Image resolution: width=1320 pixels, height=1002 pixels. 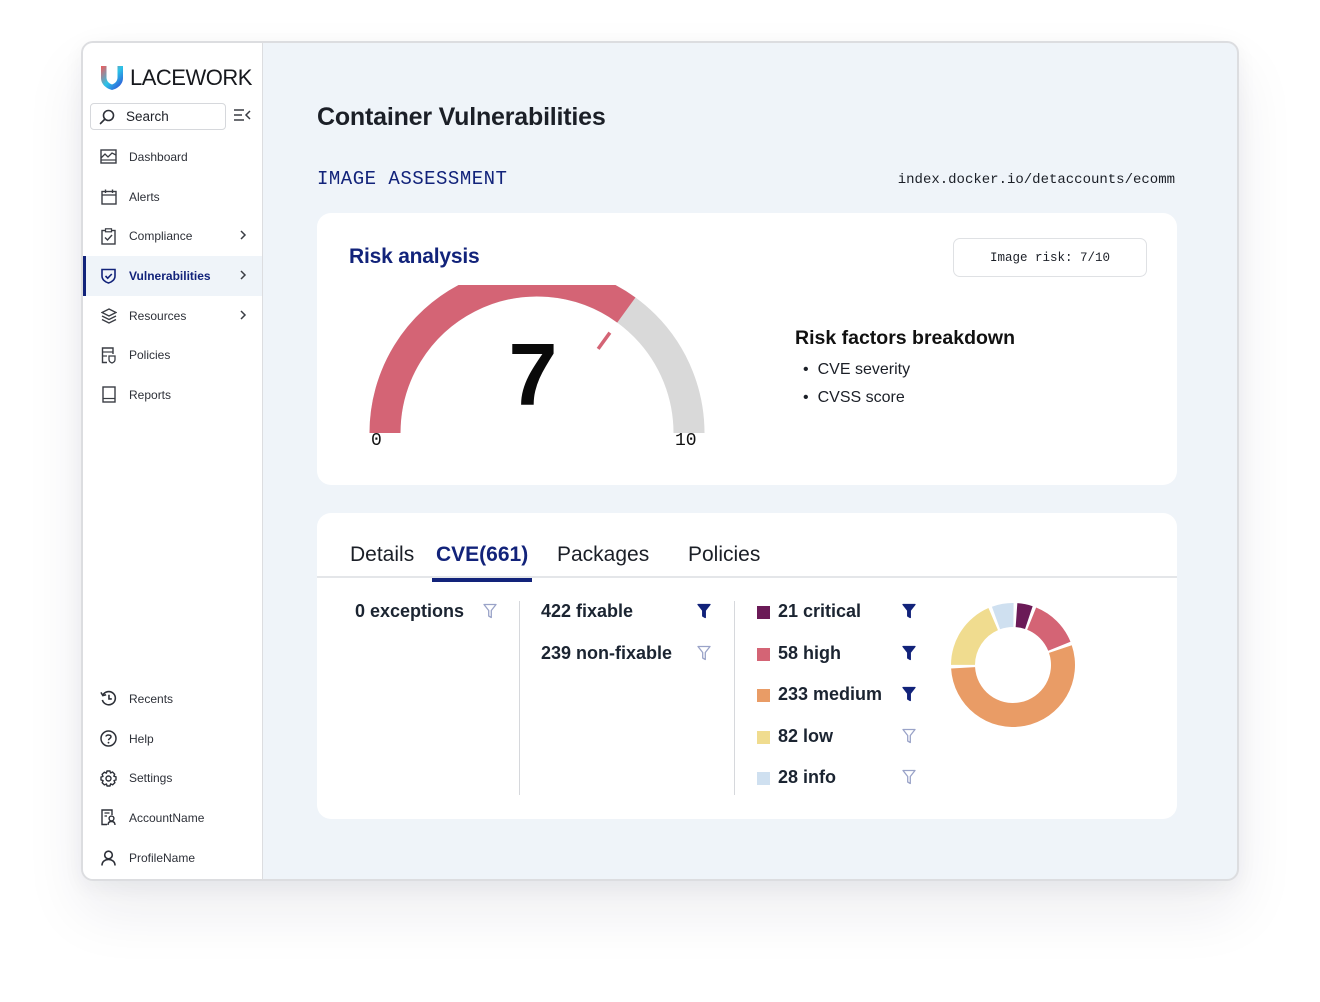 What do you see at coordinates (242, 115) in the screenshot?
I see `collapse-menu-icon` at bounding box center [242, 115].